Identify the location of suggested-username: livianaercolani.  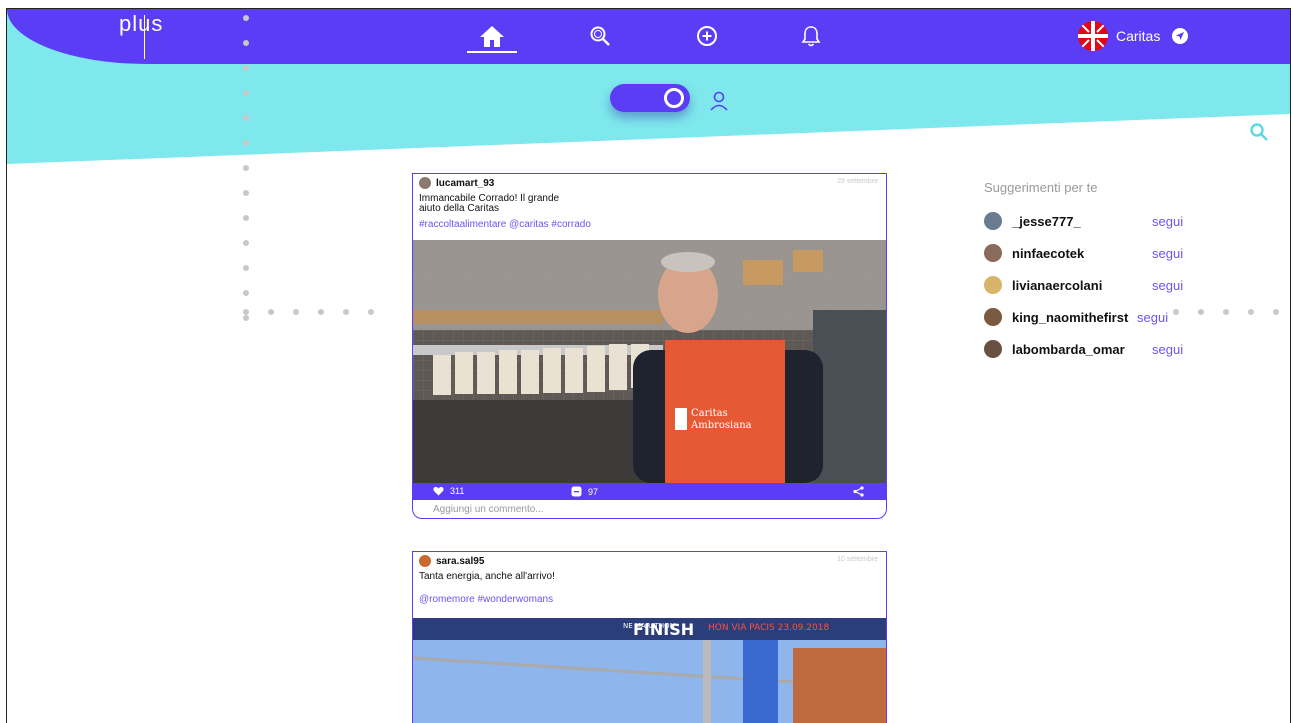
(1057, 285).